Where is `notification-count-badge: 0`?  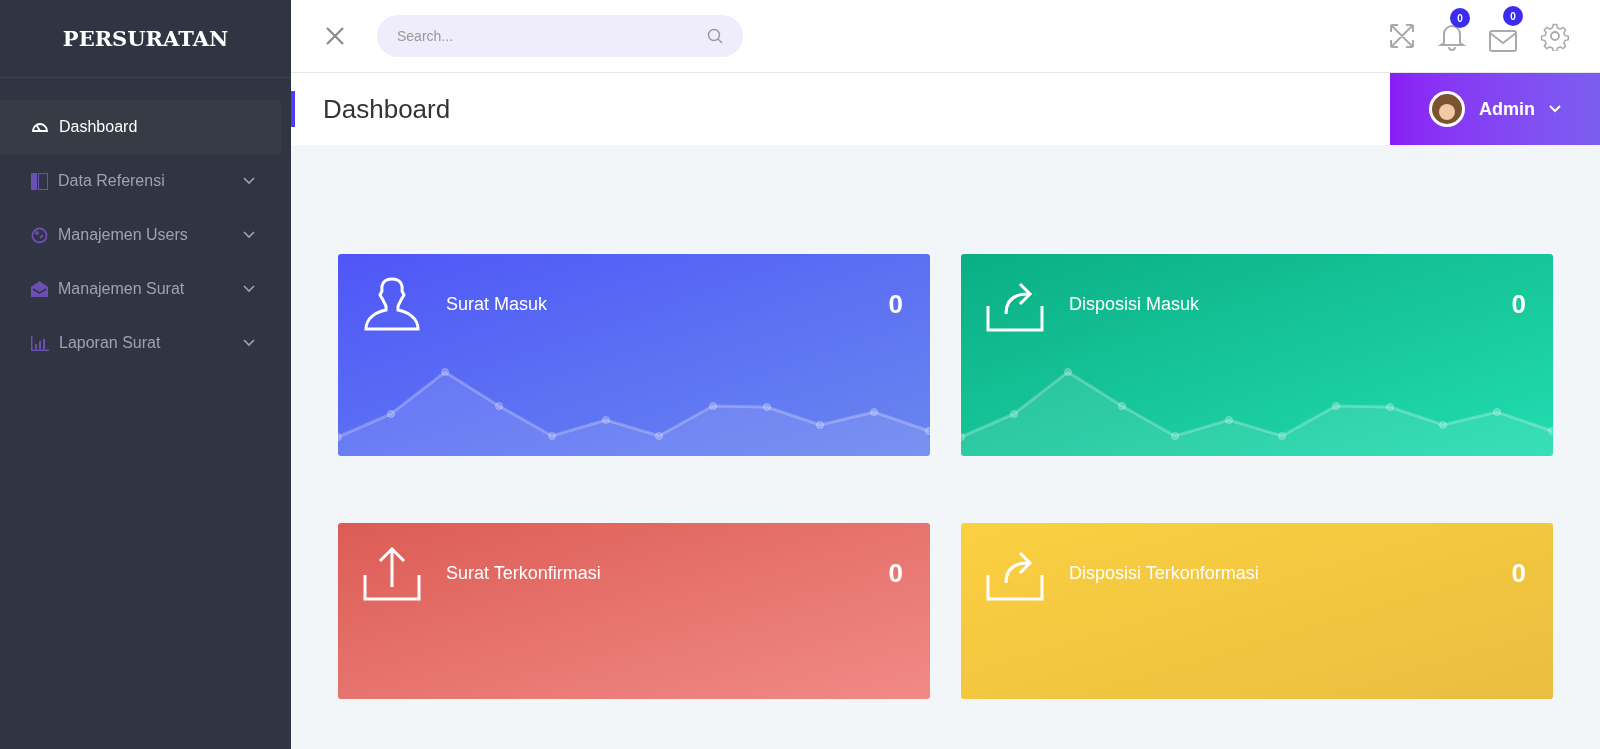
notification-count-badge: 0 is located at coordinates (1460, 18).